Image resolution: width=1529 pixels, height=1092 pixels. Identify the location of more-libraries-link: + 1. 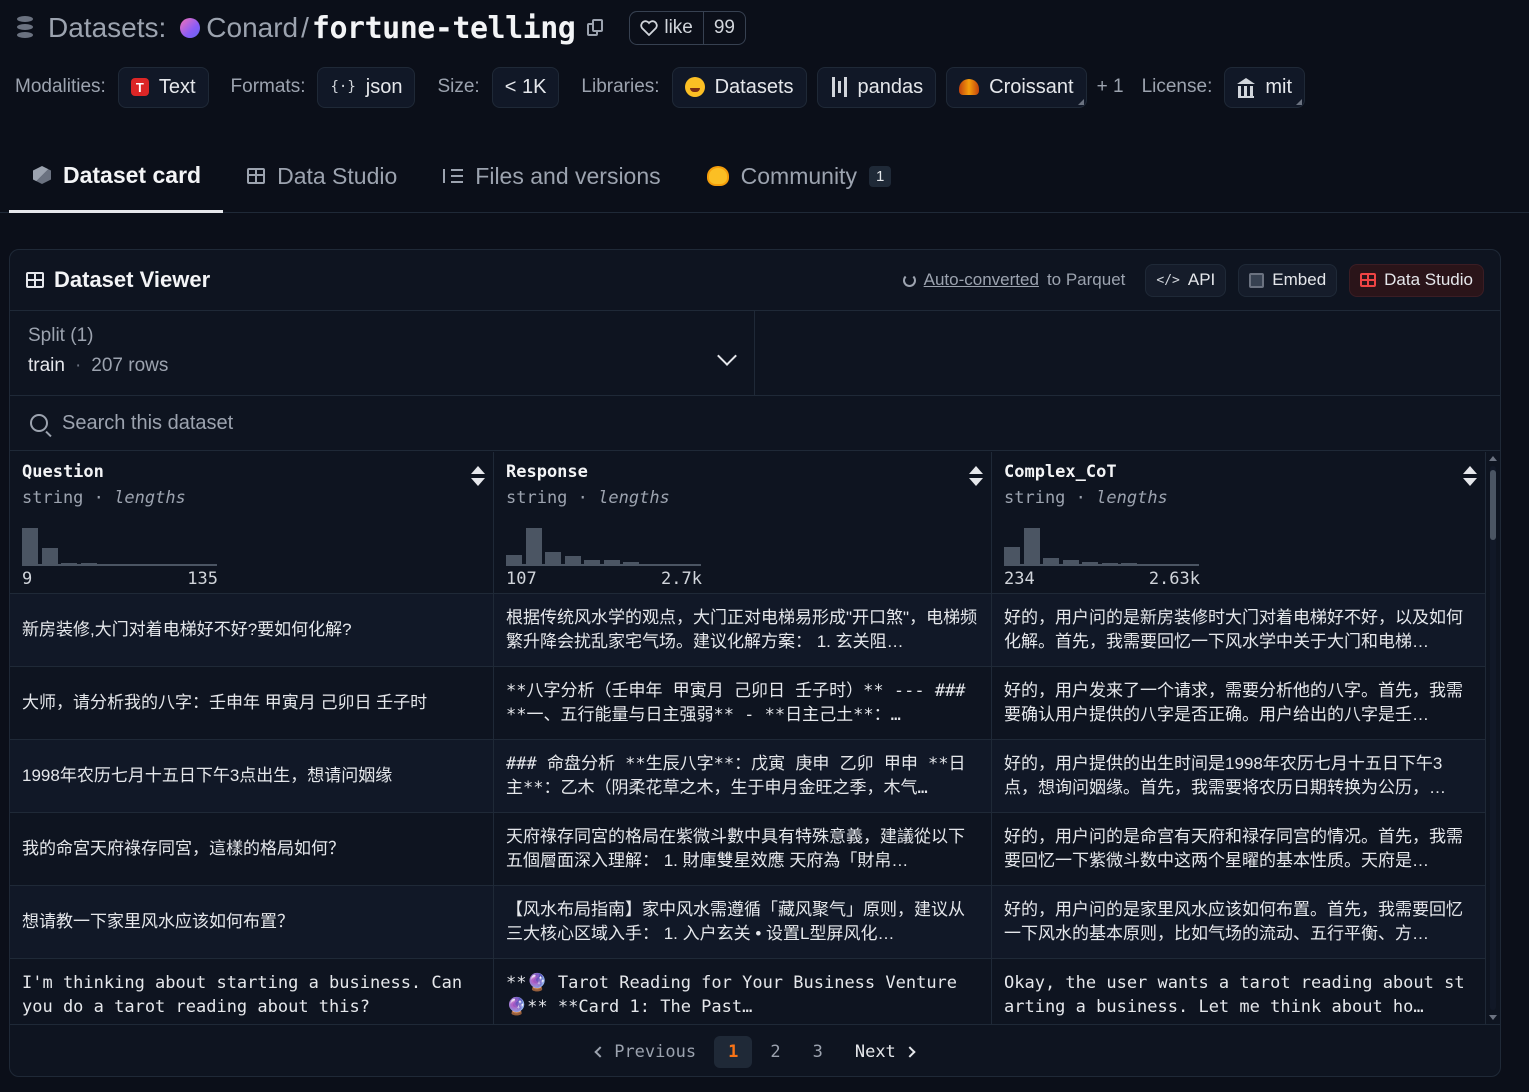
(1110, 87).